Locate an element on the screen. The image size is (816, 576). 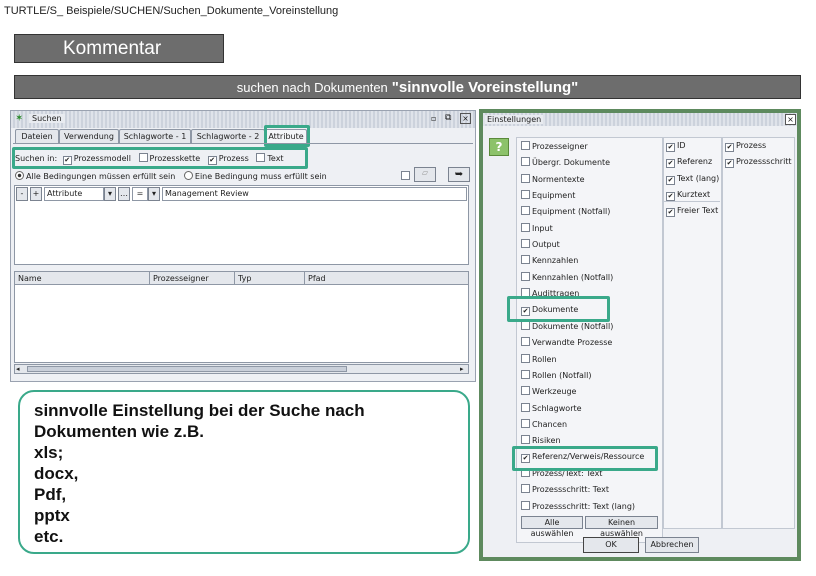
settings-option-14: Rollen (Notfall) is located at coordinates (556, 374).